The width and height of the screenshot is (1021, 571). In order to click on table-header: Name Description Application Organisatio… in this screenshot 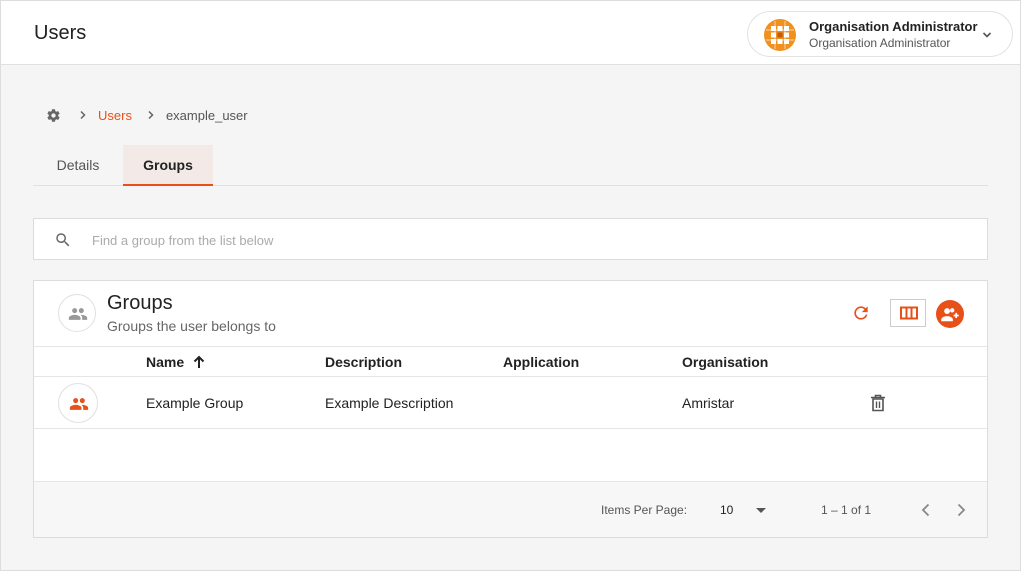, I will do `click(510, 361)`.